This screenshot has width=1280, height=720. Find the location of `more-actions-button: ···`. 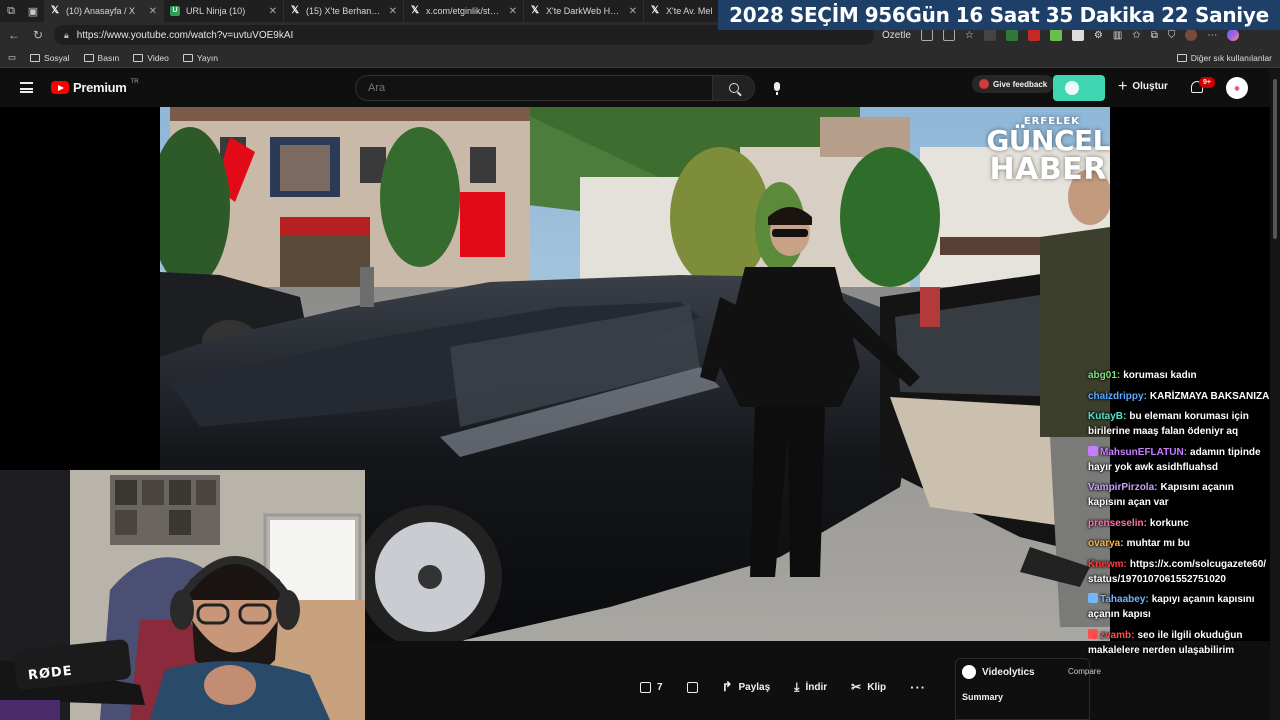

more-actions-button: ··· is located at coordinates (918, 687).